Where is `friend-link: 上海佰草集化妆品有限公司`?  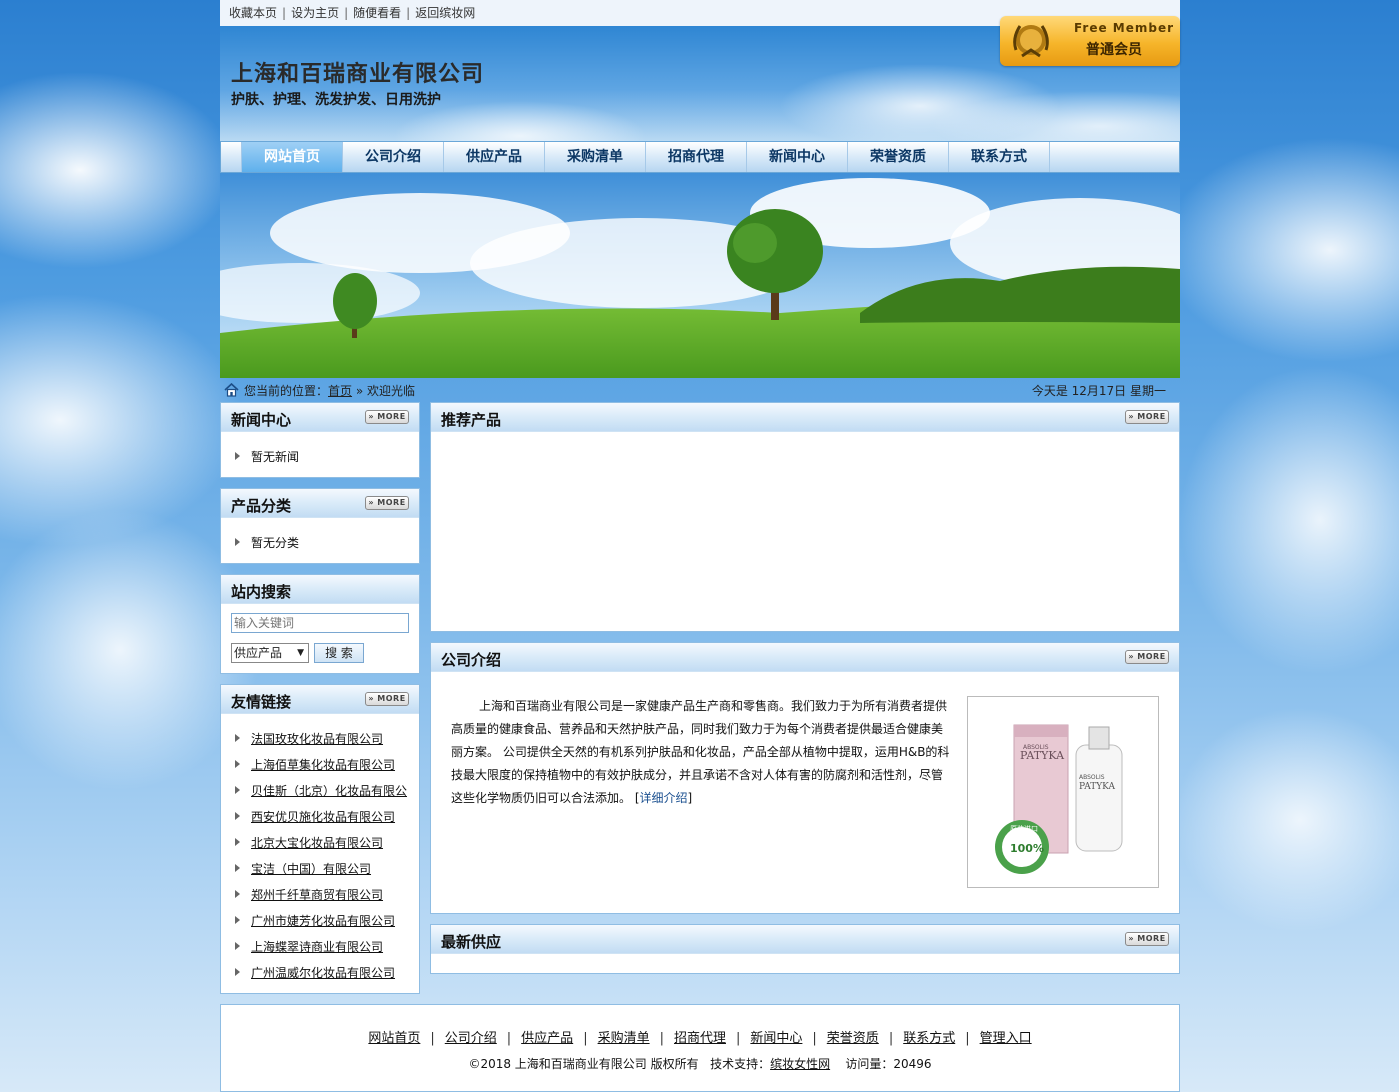
friend-link: 上海佰草集化妆品有限公司 is located at coordinates (323, 765).